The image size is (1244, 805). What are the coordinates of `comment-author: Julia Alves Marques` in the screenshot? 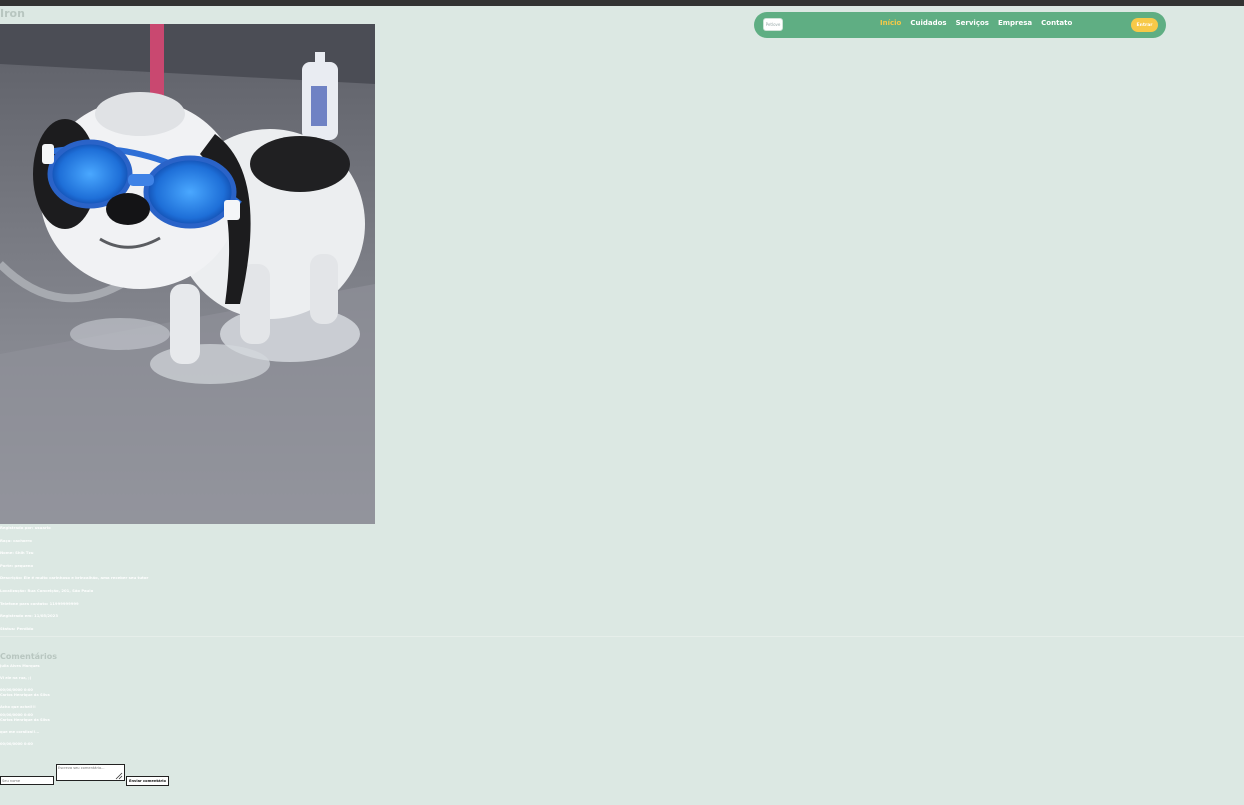 It's located at (20, 666).